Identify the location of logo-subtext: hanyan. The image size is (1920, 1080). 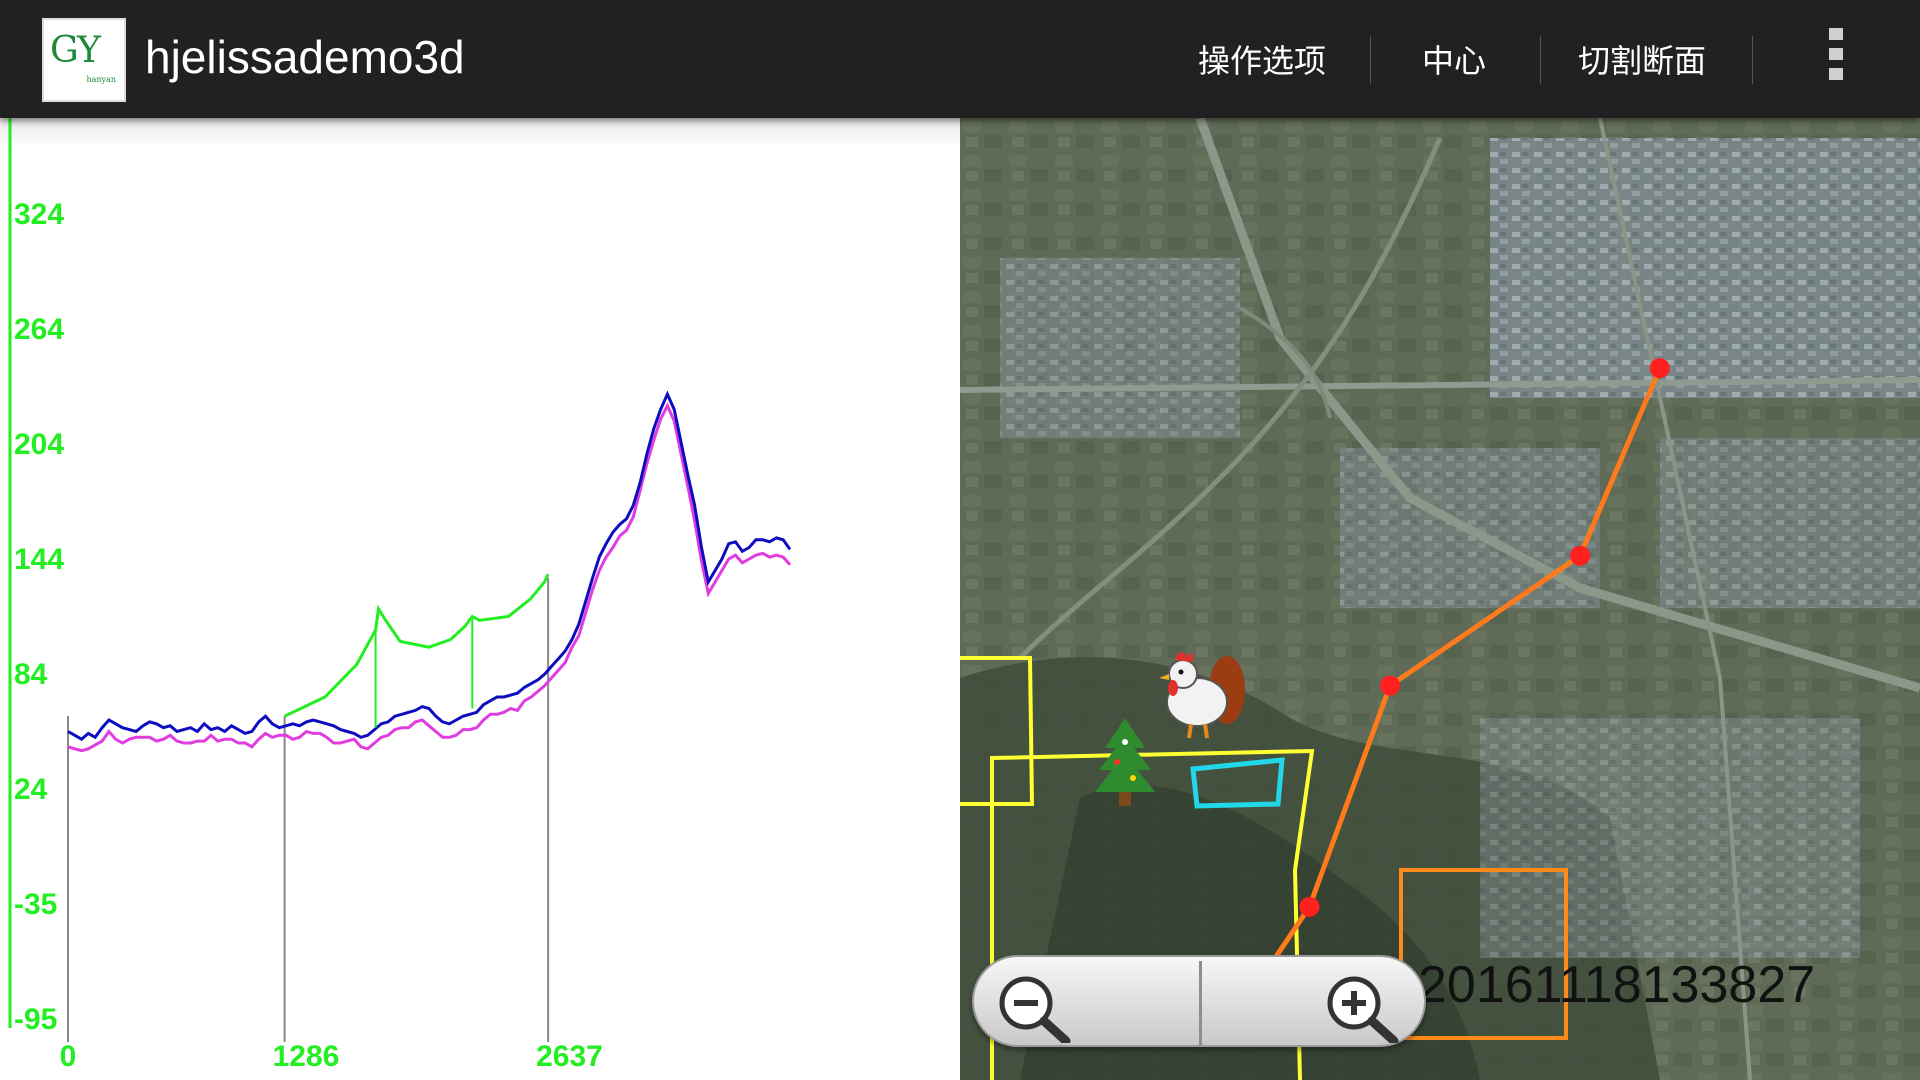
(101, 79).